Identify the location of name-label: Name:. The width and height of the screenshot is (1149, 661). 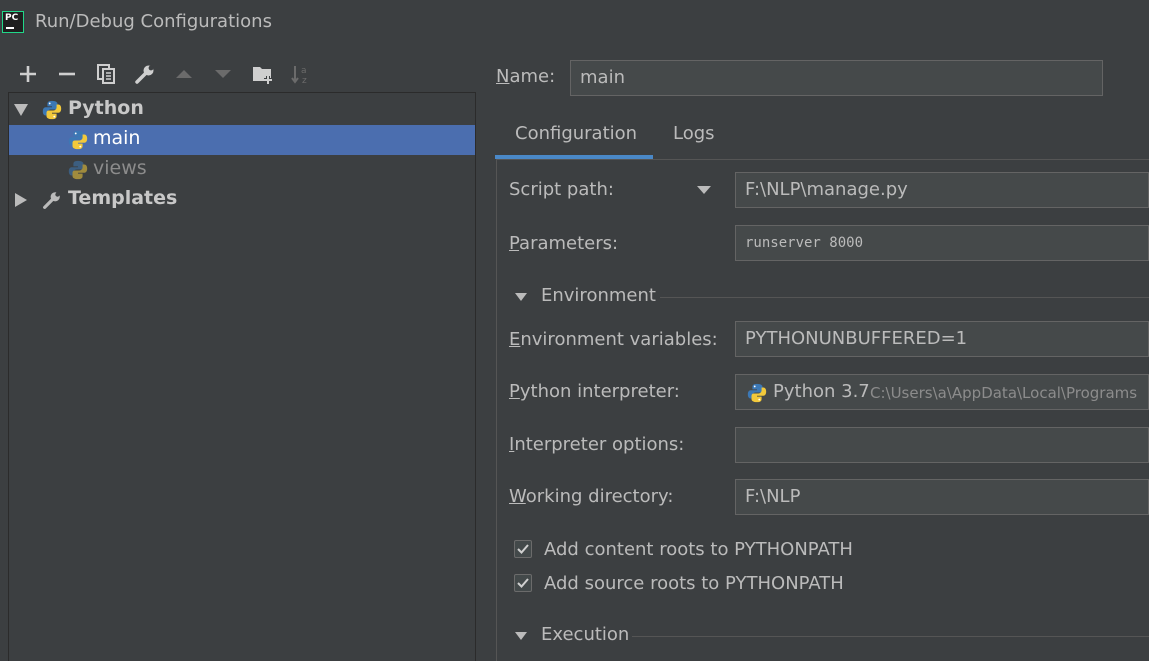
(526, 76).